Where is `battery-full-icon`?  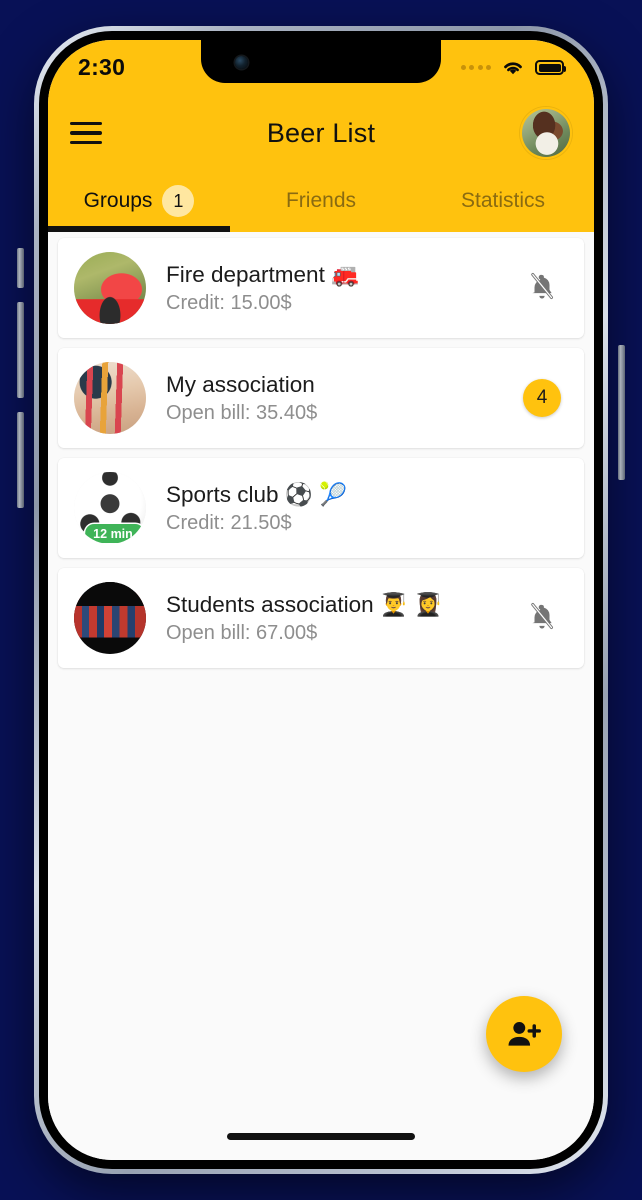 battery-full-icon is located at coordinates (550, 67).